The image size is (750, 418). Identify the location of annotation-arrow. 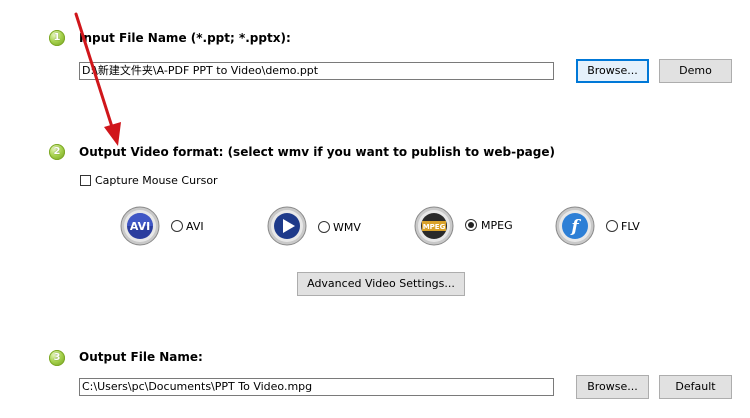
(97, 79).